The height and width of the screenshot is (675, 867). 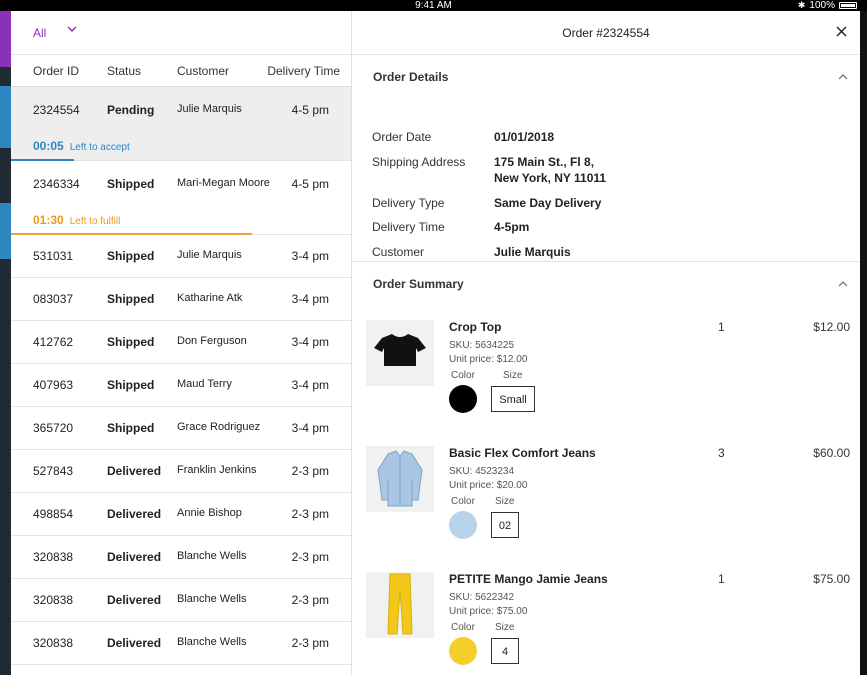 I want to click on detail-value: Julie Marquis, so click(x=532, y=252).